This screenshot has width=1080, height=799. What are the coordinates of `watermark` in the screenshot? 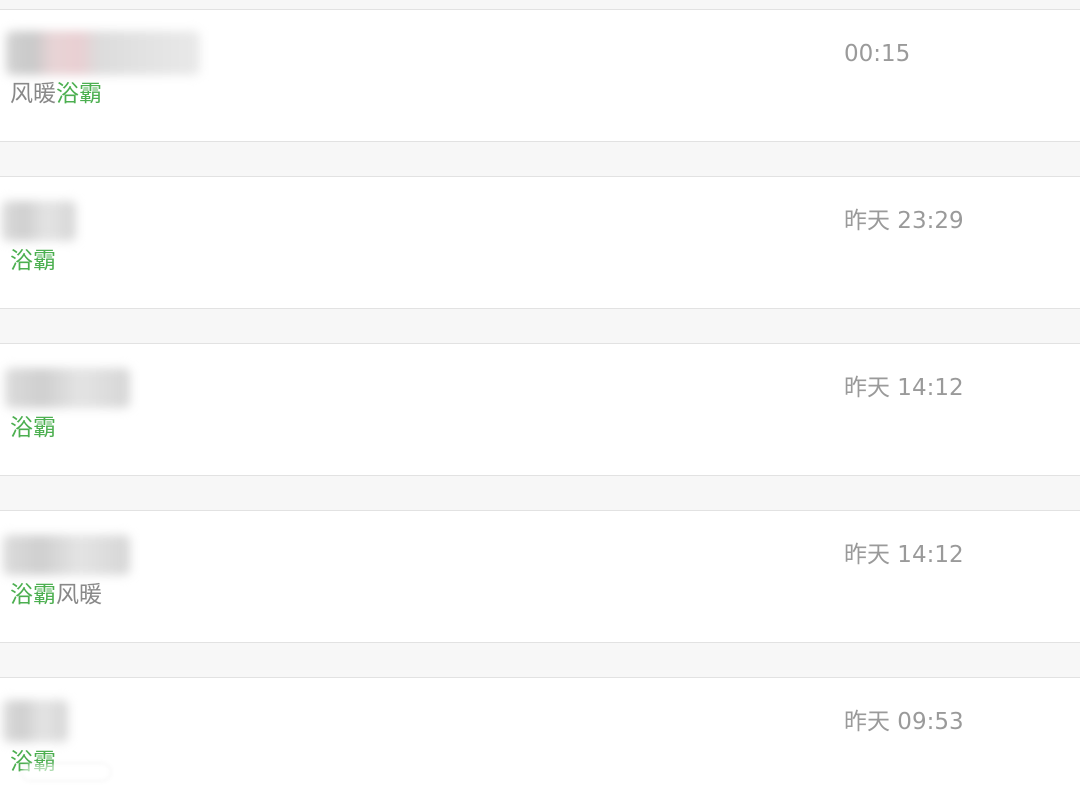 It's located at (66, 772).